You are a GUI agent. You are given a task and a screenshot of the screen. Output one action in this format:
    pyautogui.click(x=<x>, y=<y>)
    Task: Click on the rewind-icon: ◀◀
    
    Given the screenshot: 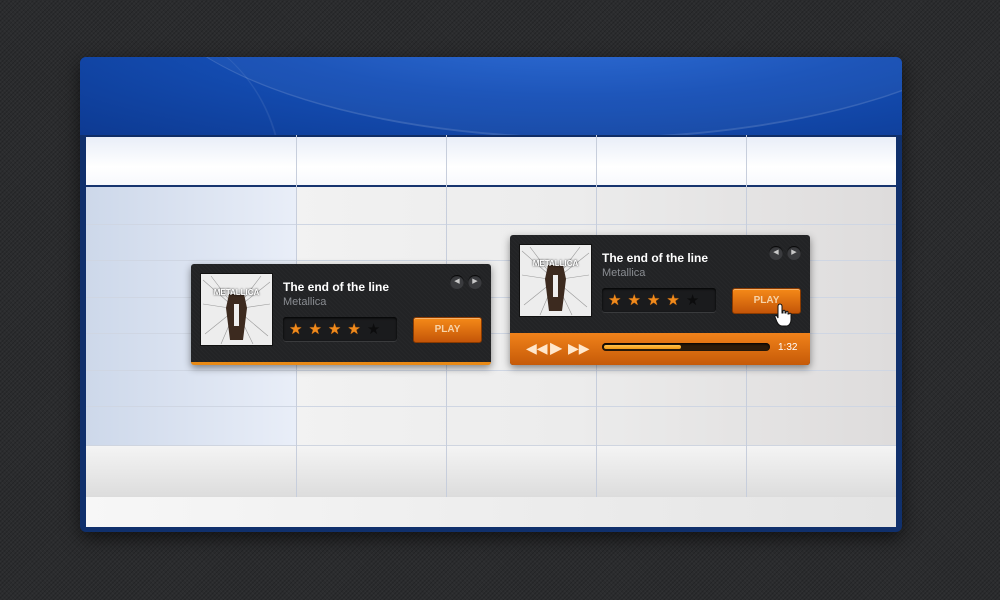 What is the action you would take?
    pyautogui.click(x=537, y=348)
    